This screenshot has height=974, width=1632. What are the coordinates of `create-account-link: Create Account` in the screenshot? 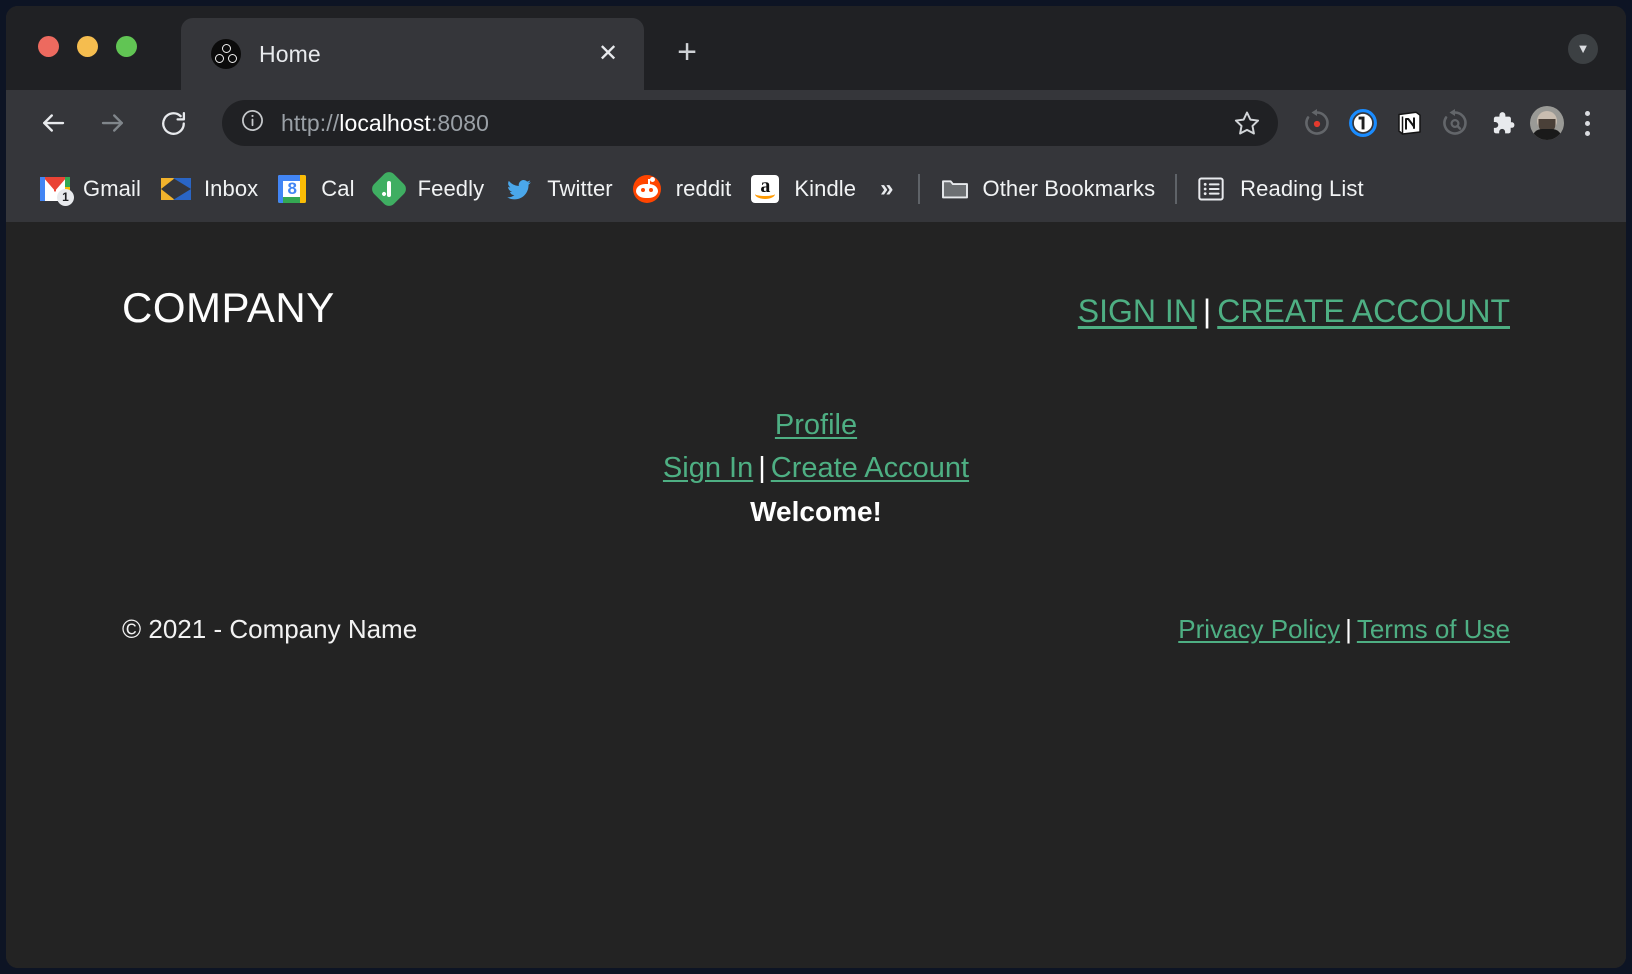 It's located at (870, 468).